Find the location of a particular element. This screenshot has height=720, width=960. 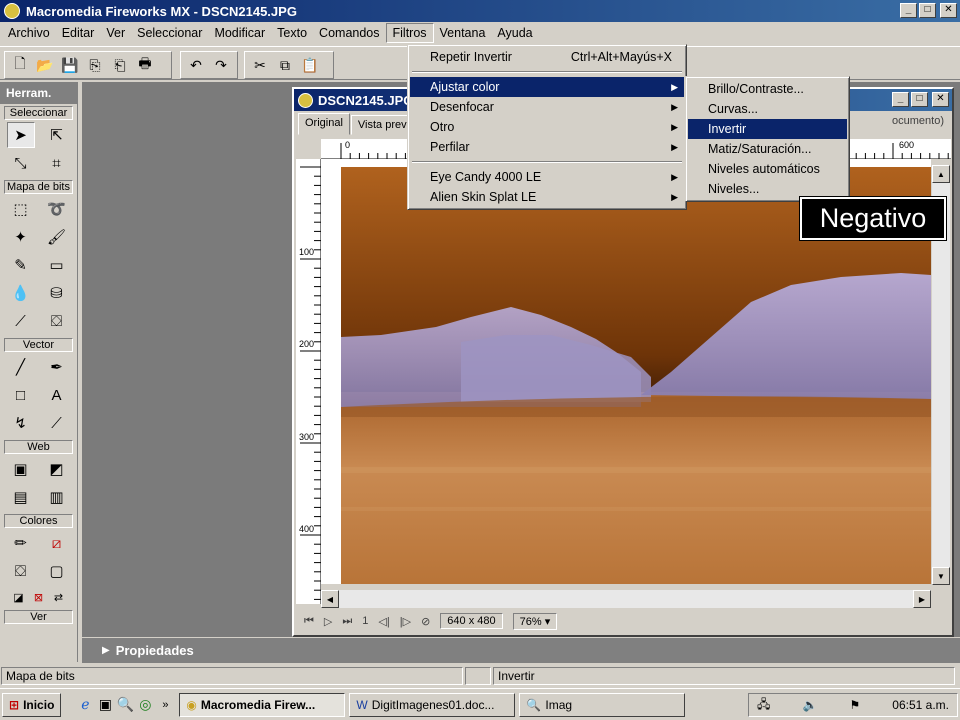

play-icon: ▷ is located at coordinates (328, 621).